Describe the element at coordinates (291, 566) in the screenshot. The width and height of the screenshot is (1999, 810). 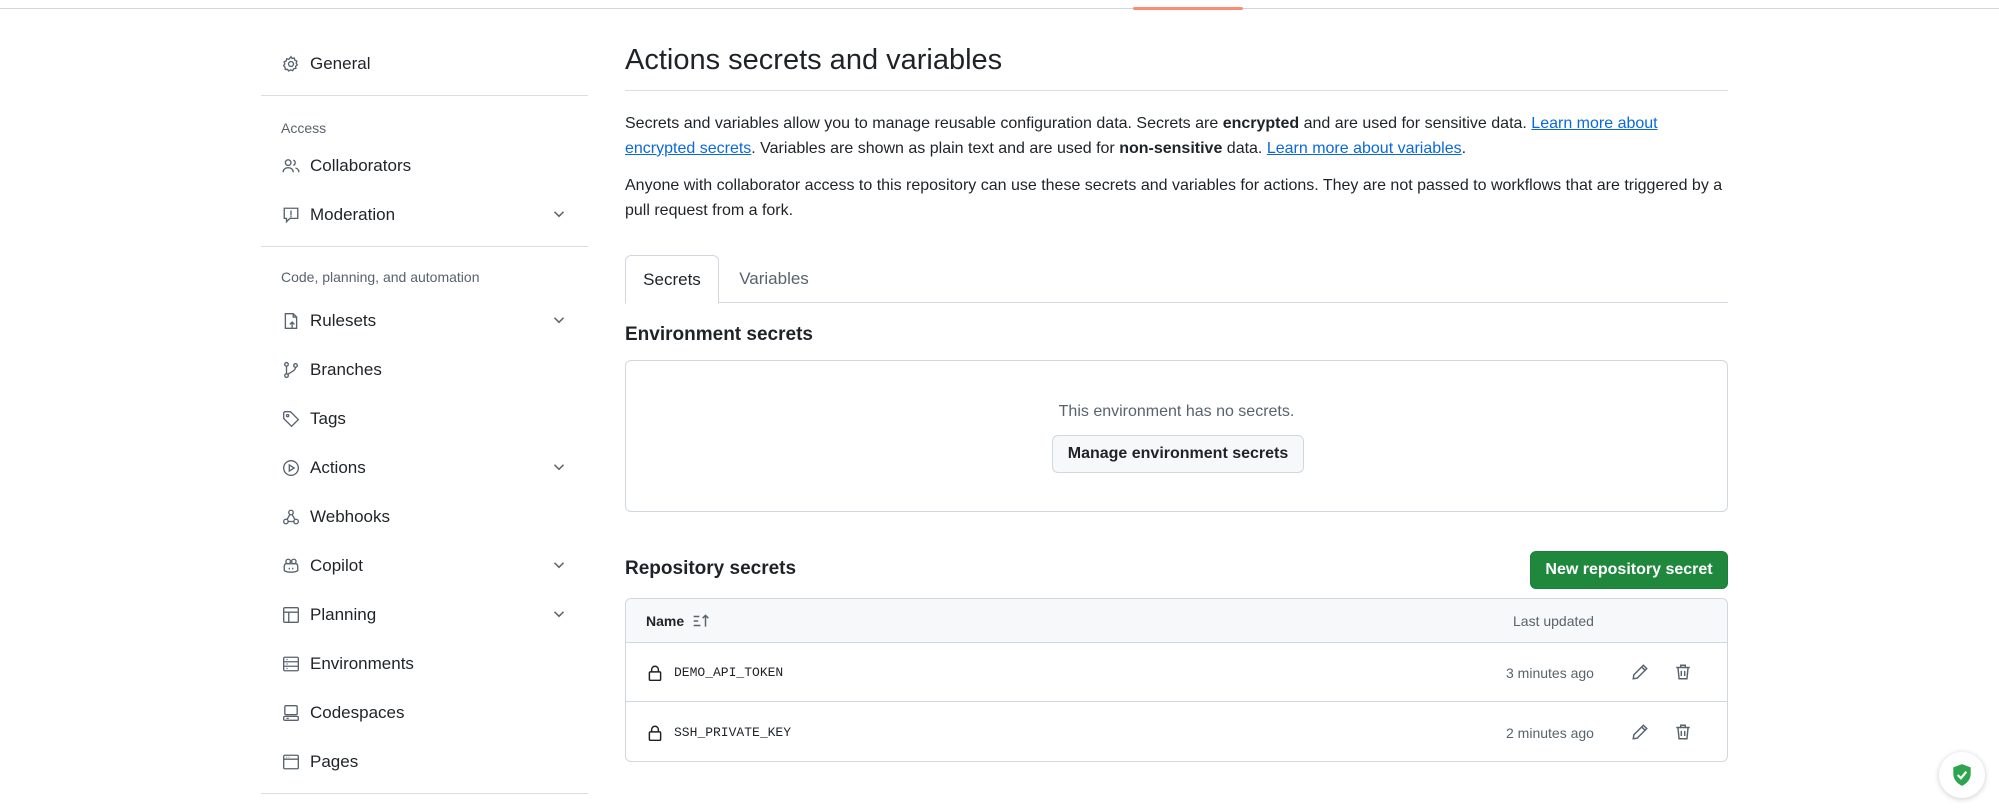
I see `copilot-icon` at that location.